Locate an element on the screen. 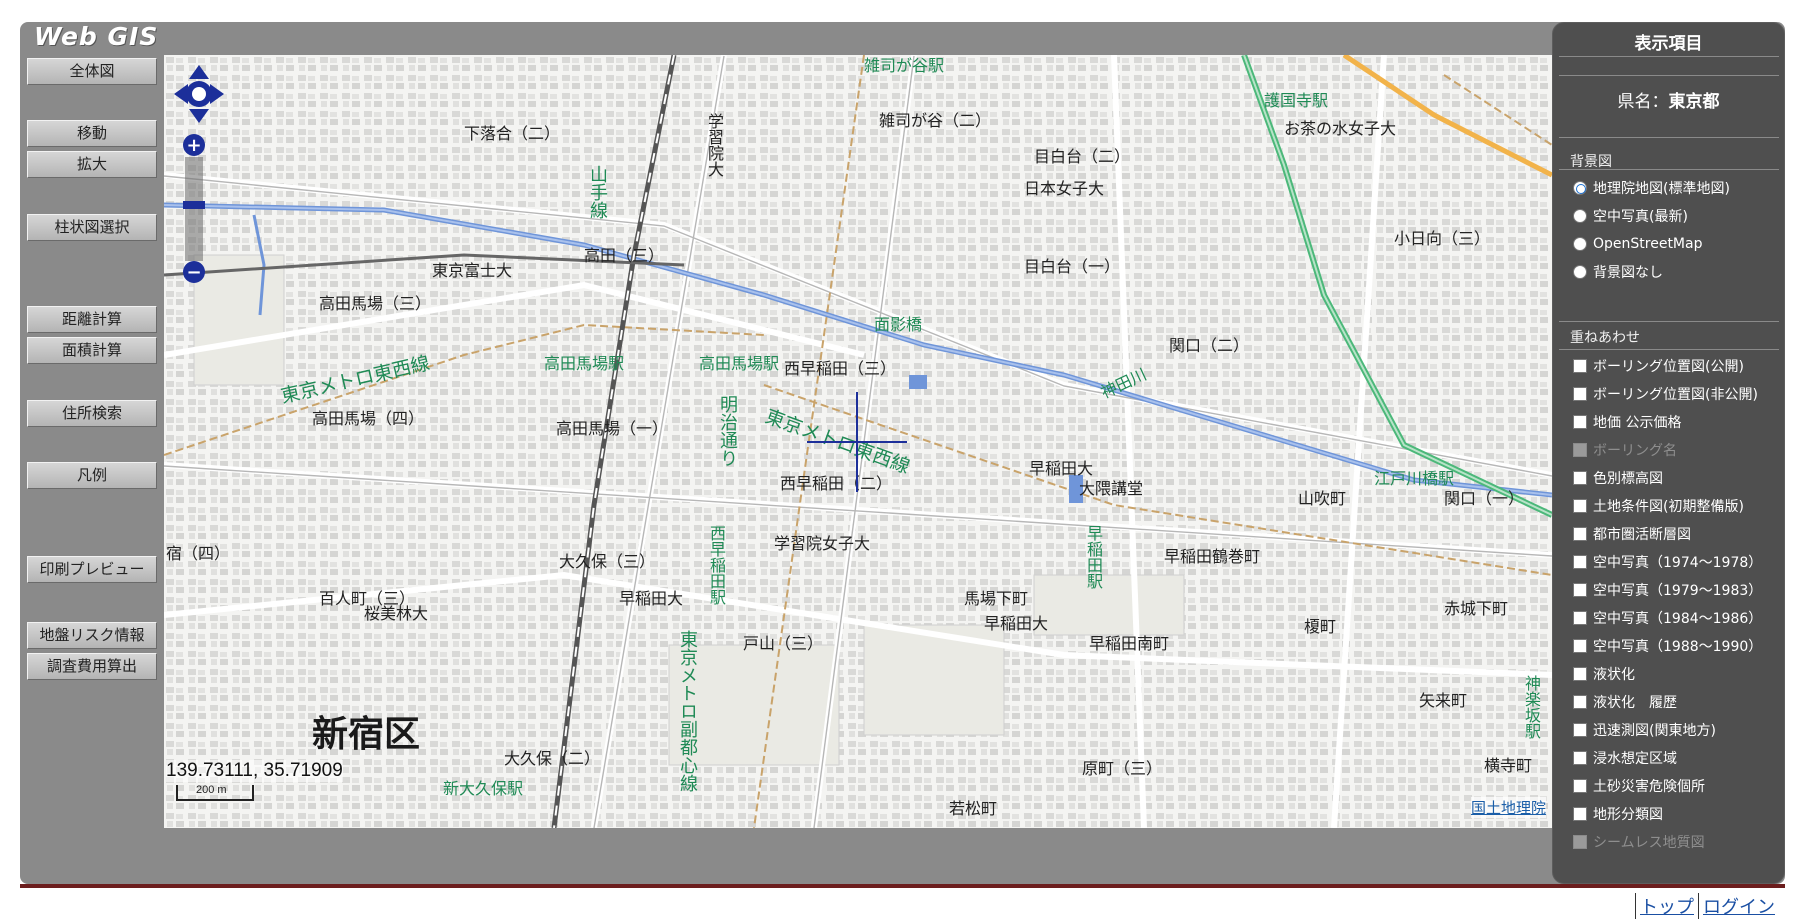 The height and width of the screenshot is (923, 1803). pan-zoom-icon: + − is located at coordinates (199, 174).